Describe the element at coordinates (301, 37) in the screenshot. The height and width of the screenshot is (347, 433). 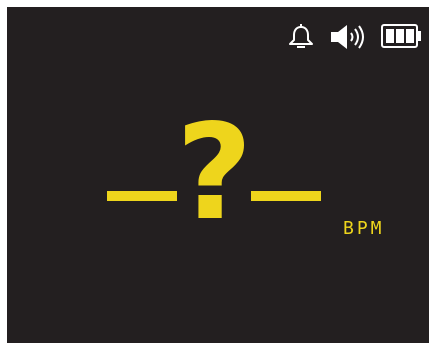
I see `bell-icon` at that location.